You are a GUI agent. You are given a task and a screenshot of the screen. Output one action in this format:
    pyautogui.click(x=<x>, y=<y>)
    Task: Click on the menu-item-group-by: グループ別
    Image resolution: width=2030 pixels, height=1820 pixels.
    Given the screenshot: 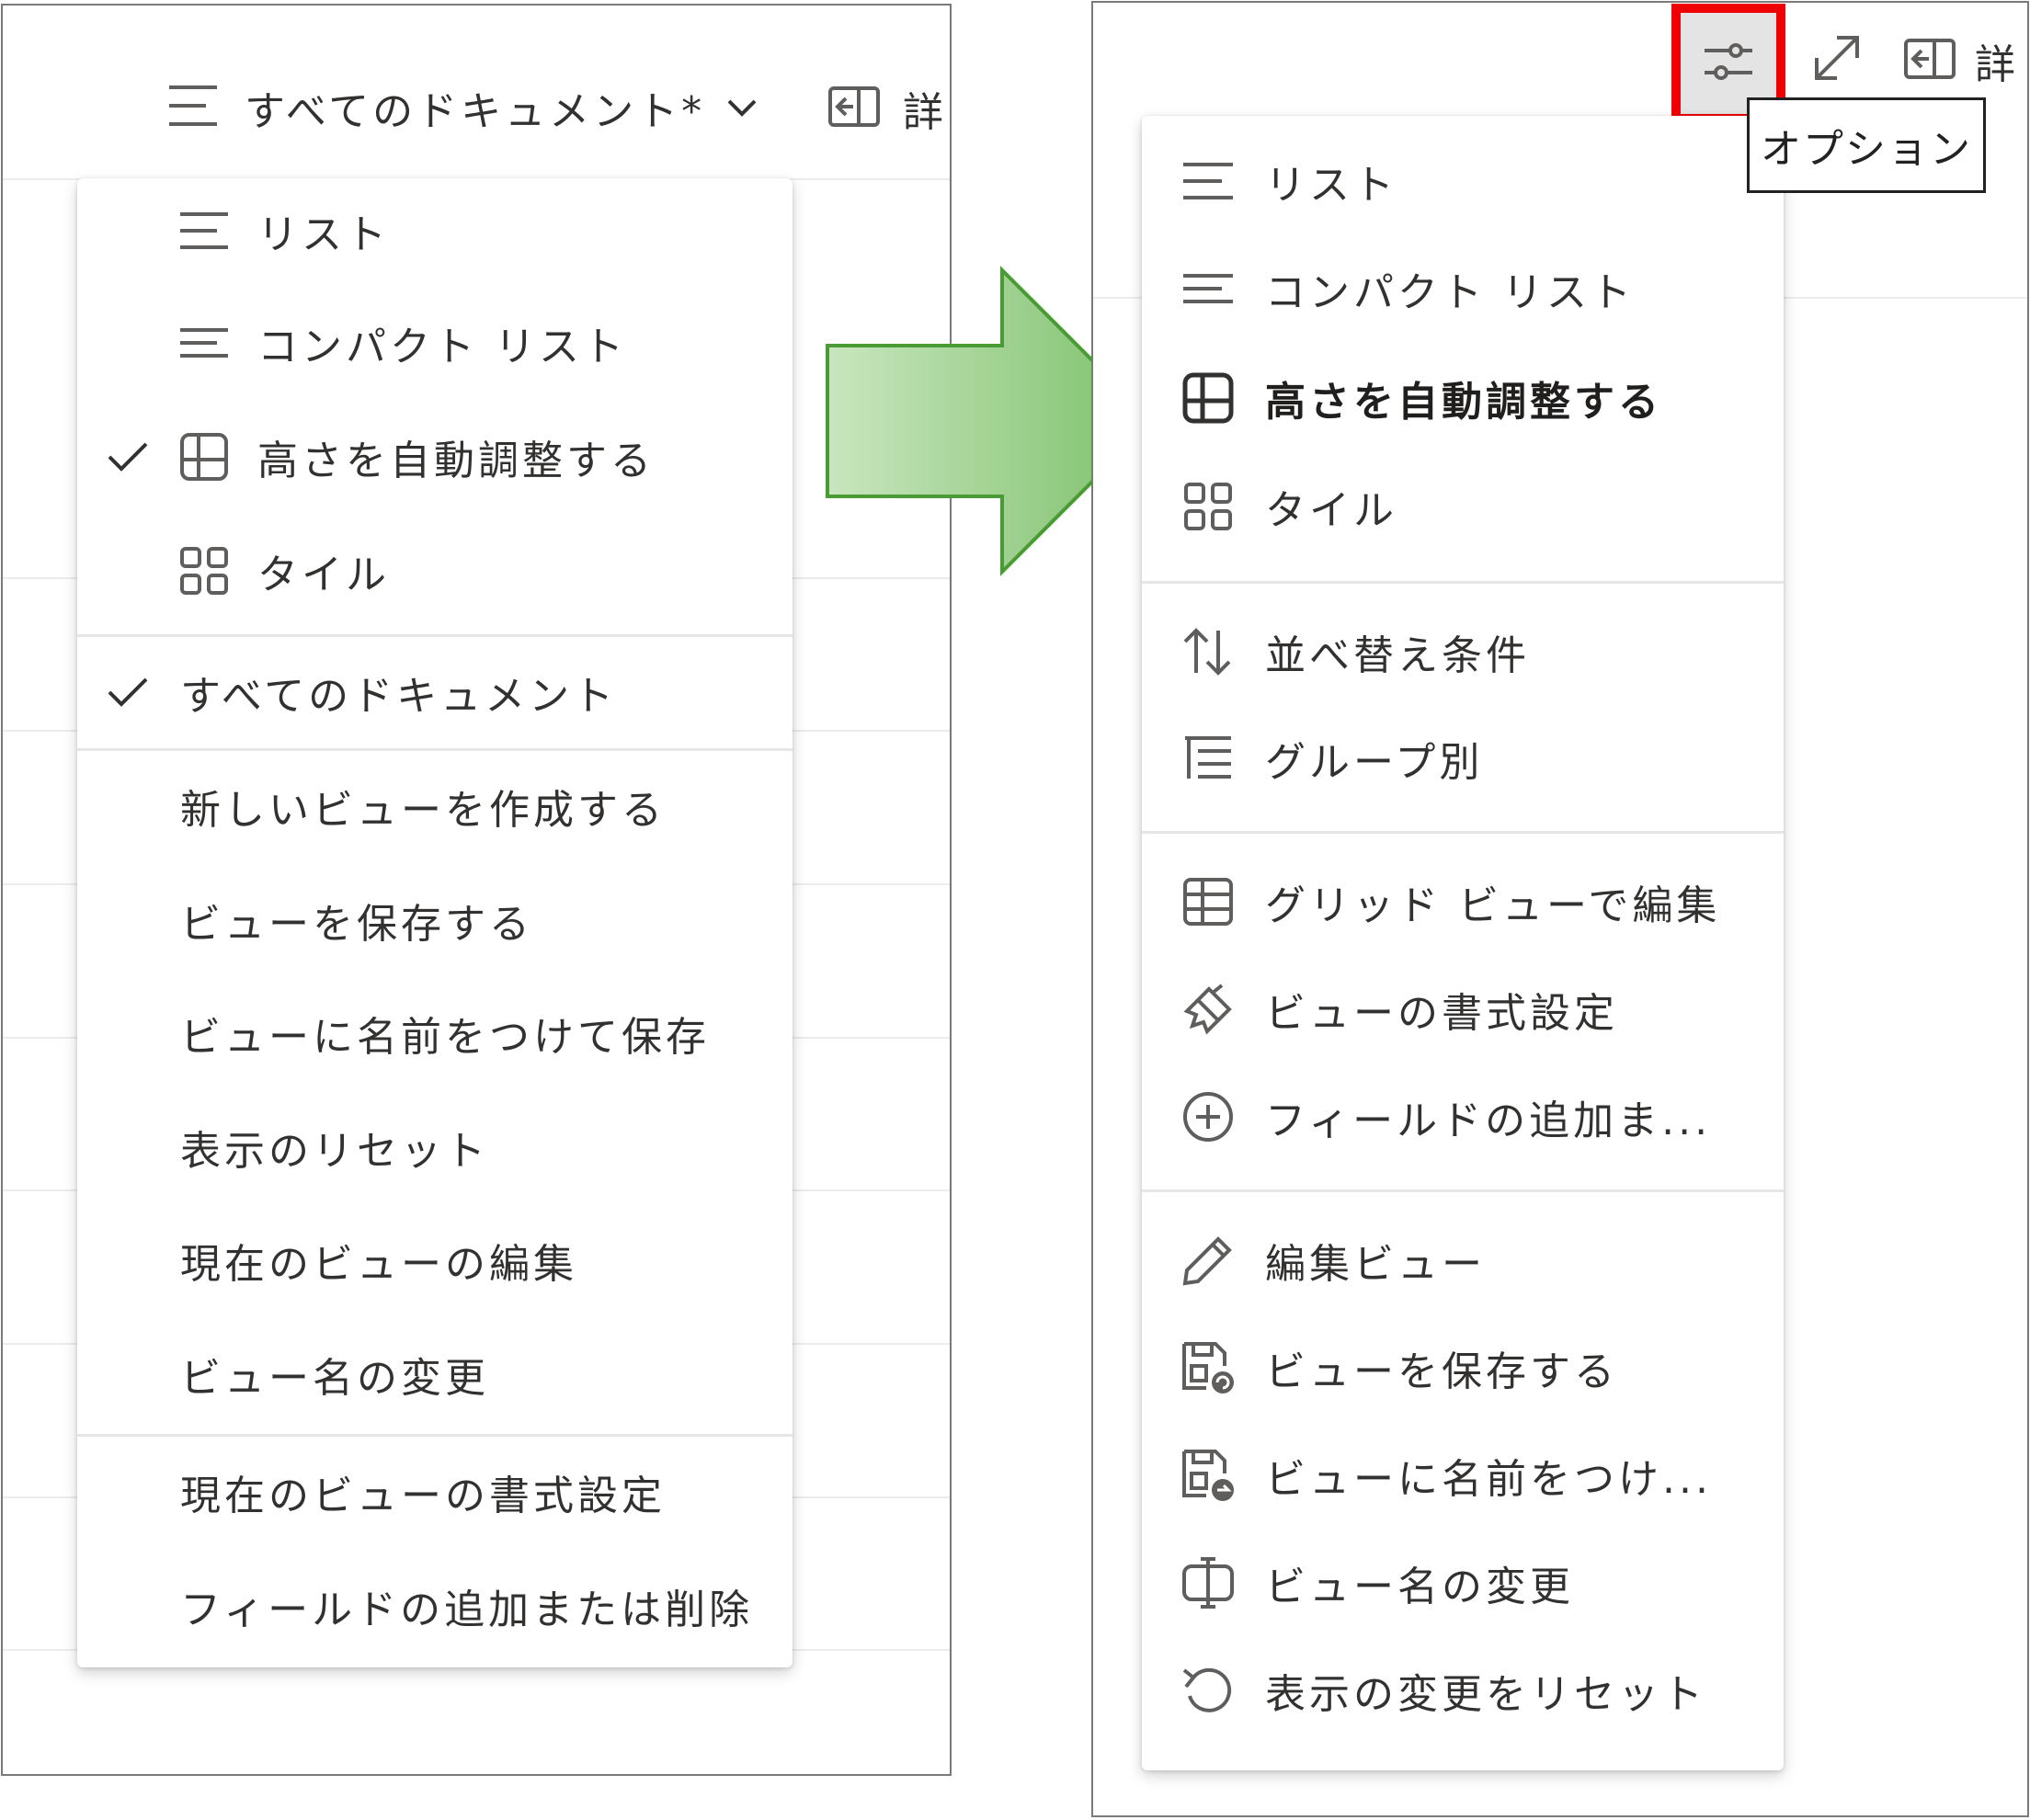 What is the action you would take?
    pyautogui.click(x=1463, y=758)
    